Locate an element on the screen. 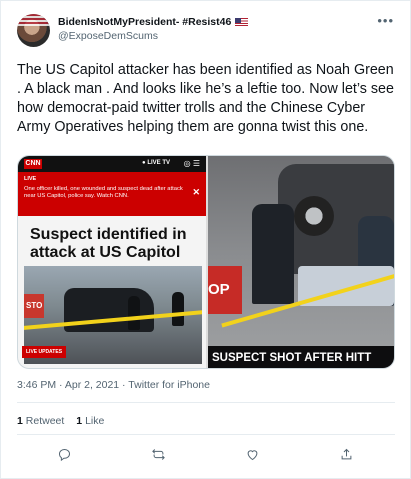 The image size is (411, 479). action-bar is located at coordinates (206, 454).